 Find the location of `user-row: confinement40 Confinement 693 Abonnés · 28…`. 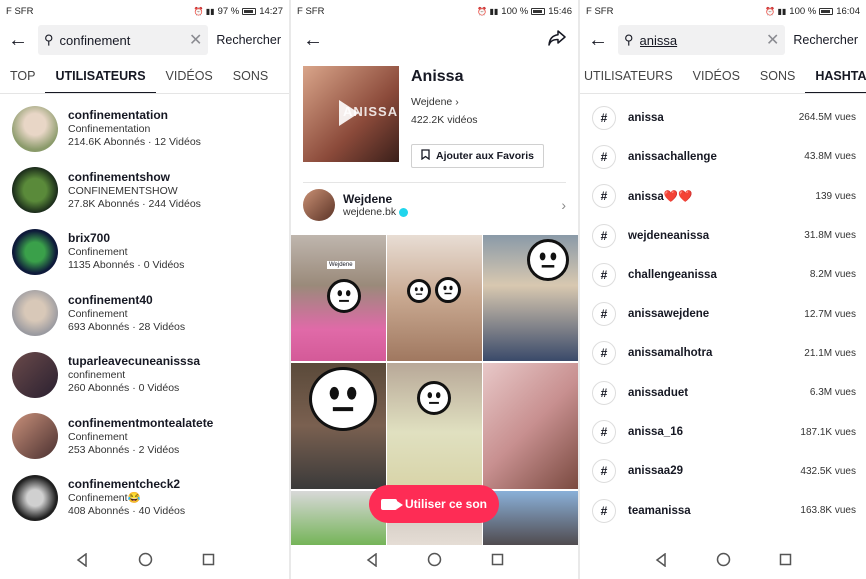

user-row: confinement40 Confinement 693 Abonnés · 28… is located at coordinates (144, 314).